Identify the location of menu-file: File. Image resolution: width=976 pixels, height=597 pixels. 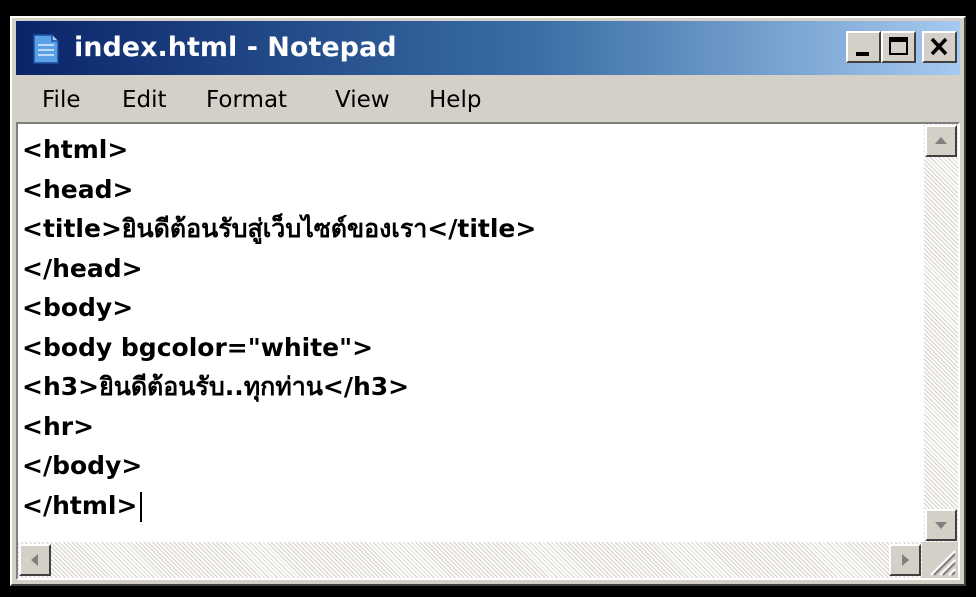
(61, 100).